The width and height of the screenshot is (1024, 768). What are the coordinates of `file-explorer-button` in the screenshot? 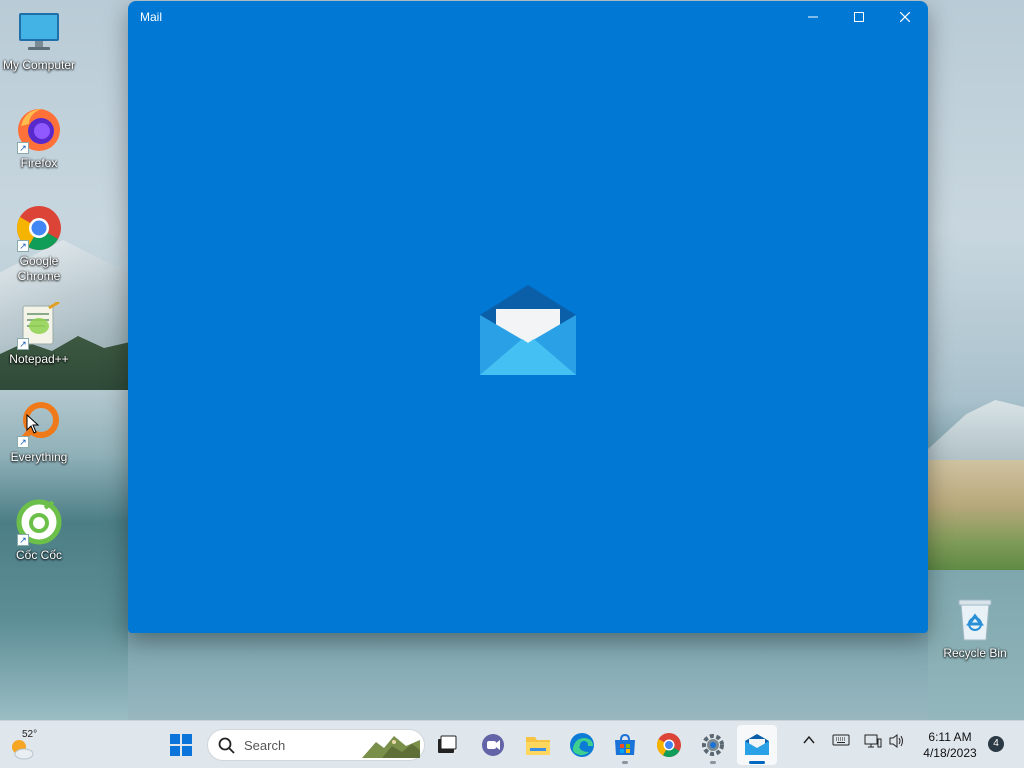 It's located at (538, 745).